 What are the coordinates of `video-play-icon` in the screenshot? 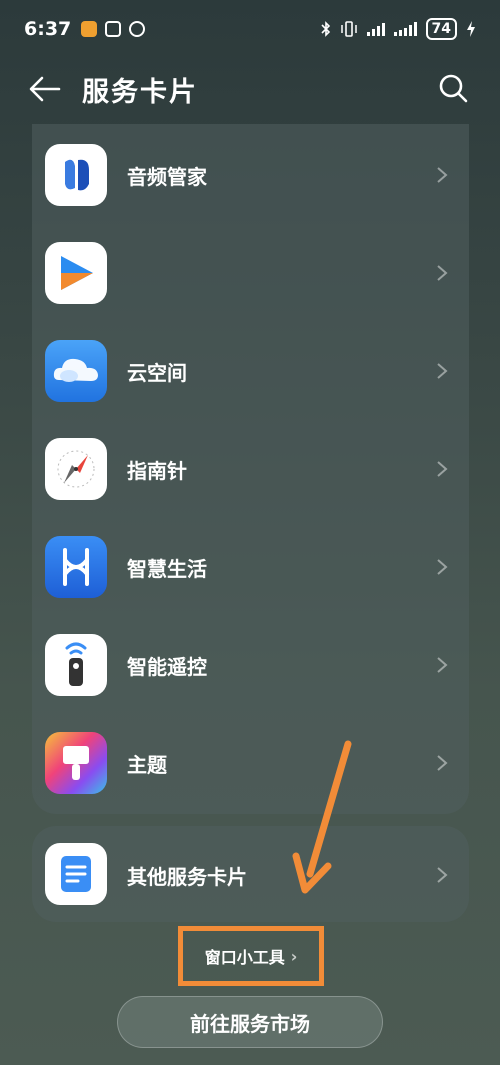 It's located at (76, 273).